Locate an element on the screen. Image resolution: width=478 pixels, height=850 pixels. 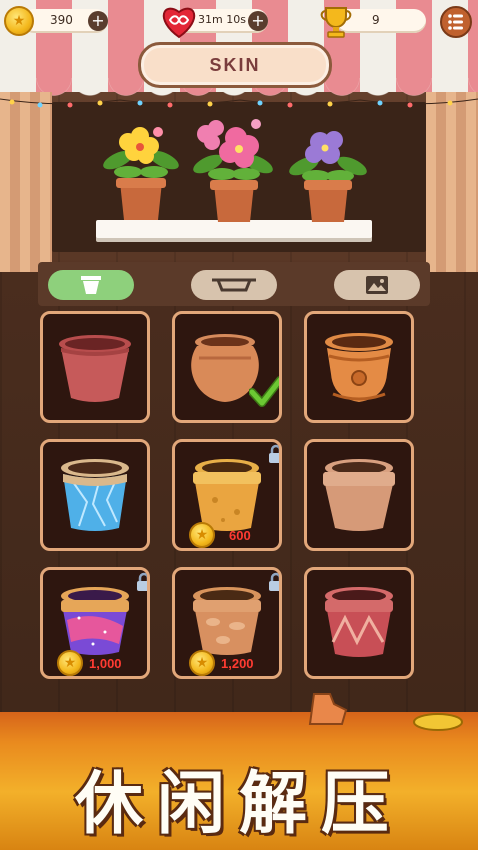
coin-count: 390 is located at coordinates (61, 20).